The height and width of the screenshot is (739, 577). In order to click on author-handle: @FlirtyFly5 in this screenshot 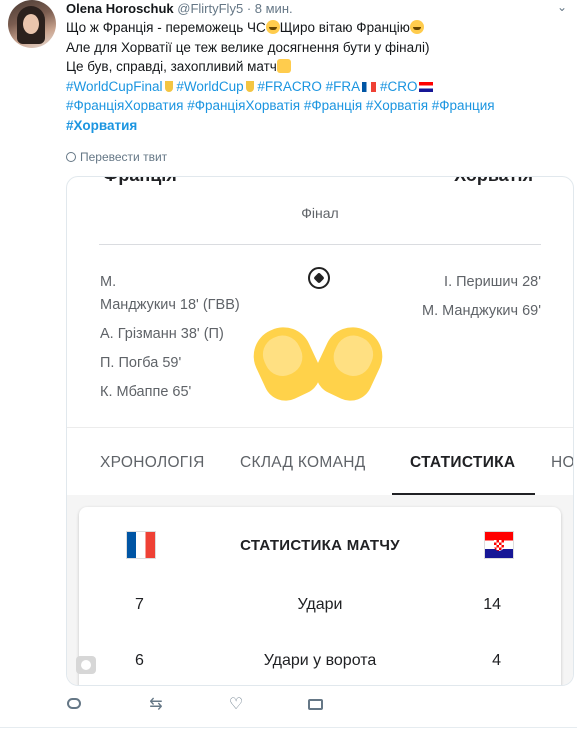, I will do `click(210, 8)`.